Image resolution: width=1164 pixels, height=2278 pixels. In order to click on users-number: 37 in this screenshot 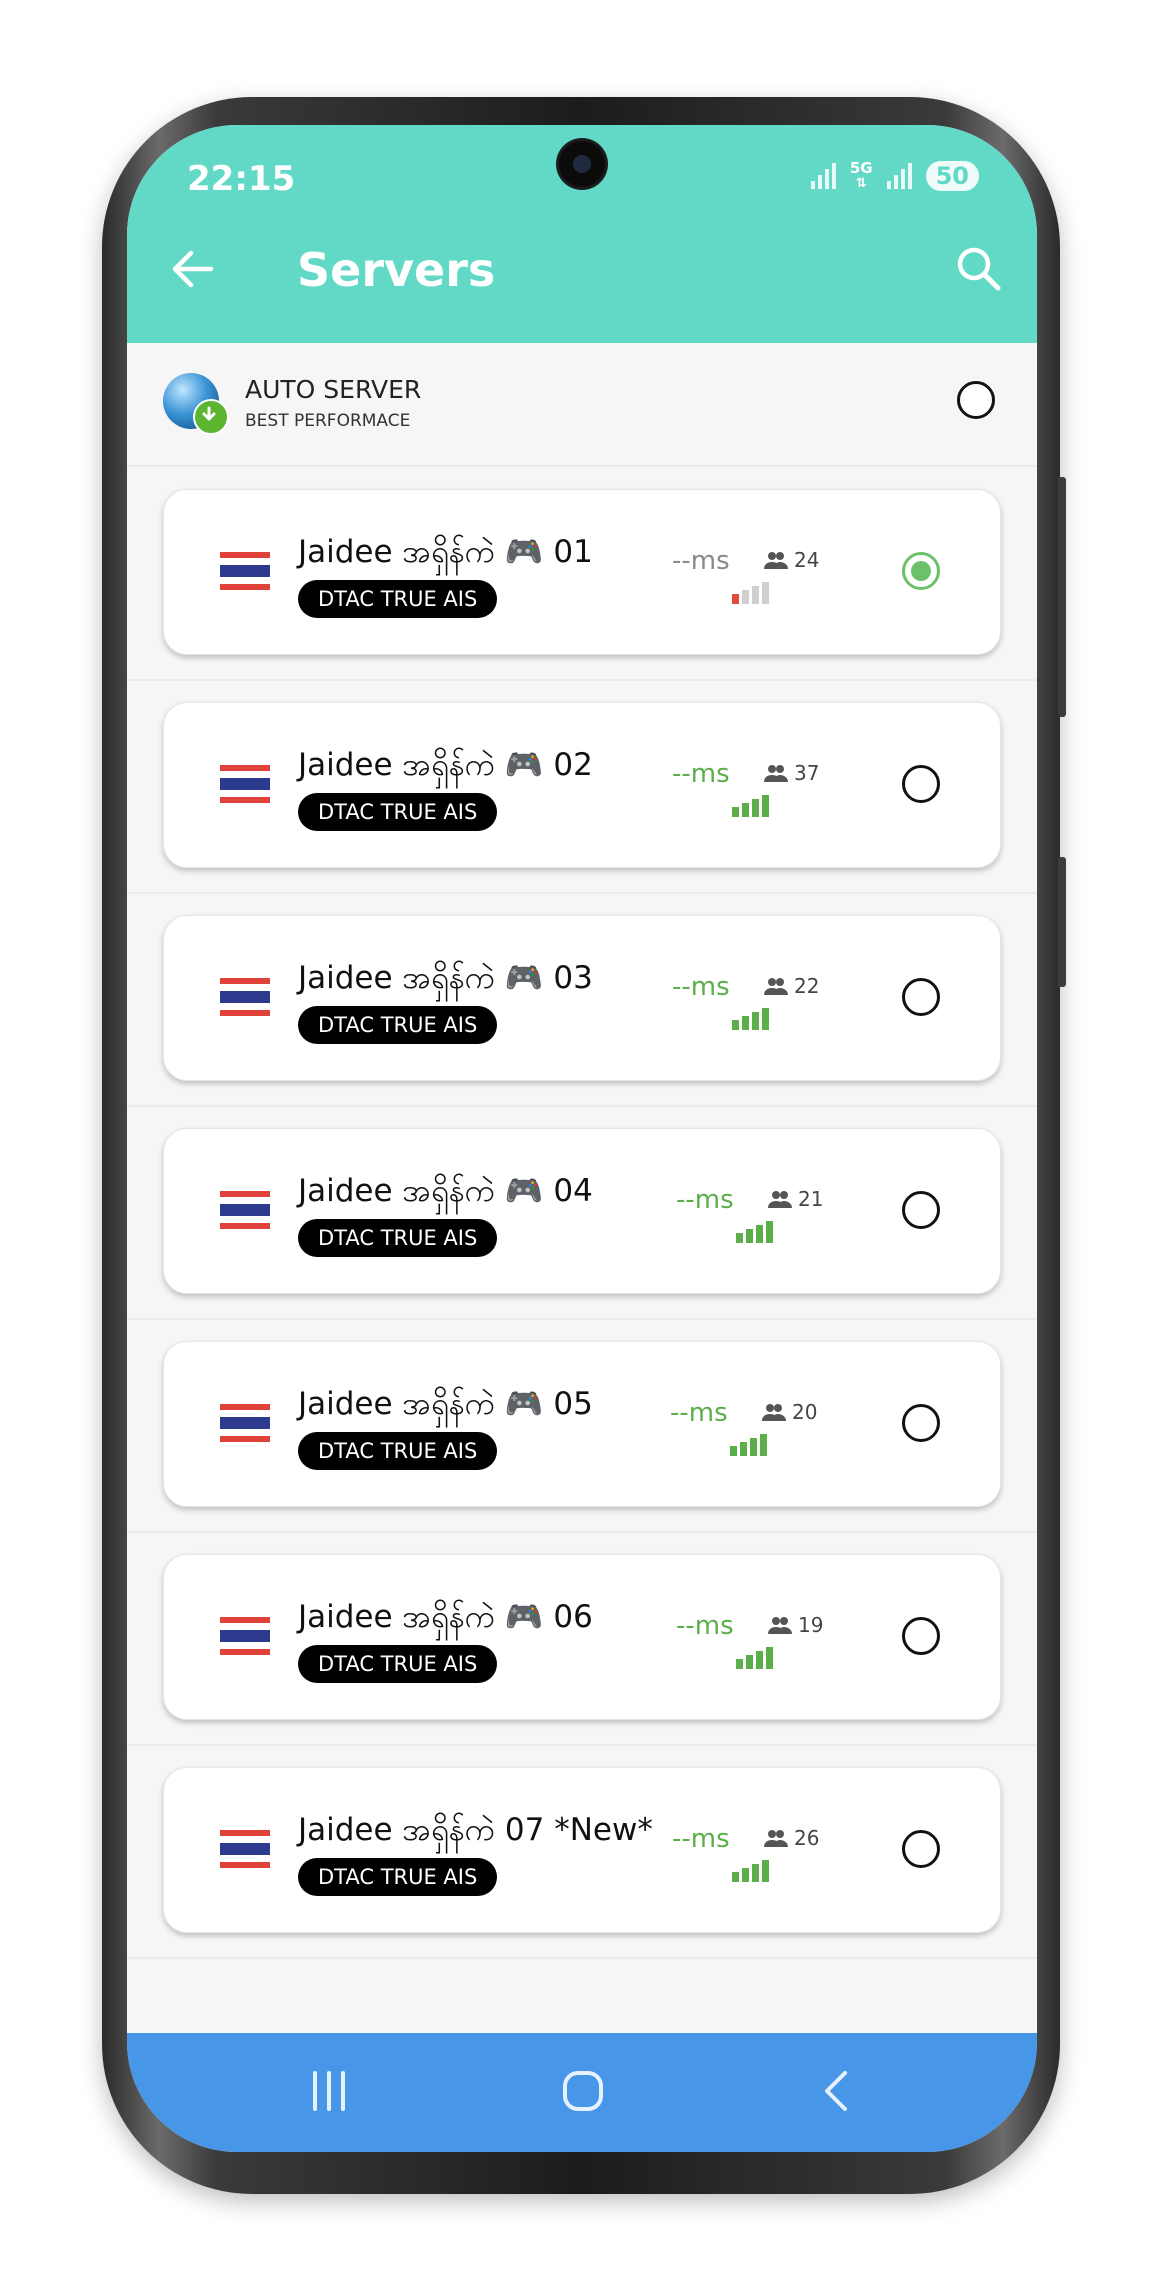, I will do `click(807, 773)`.